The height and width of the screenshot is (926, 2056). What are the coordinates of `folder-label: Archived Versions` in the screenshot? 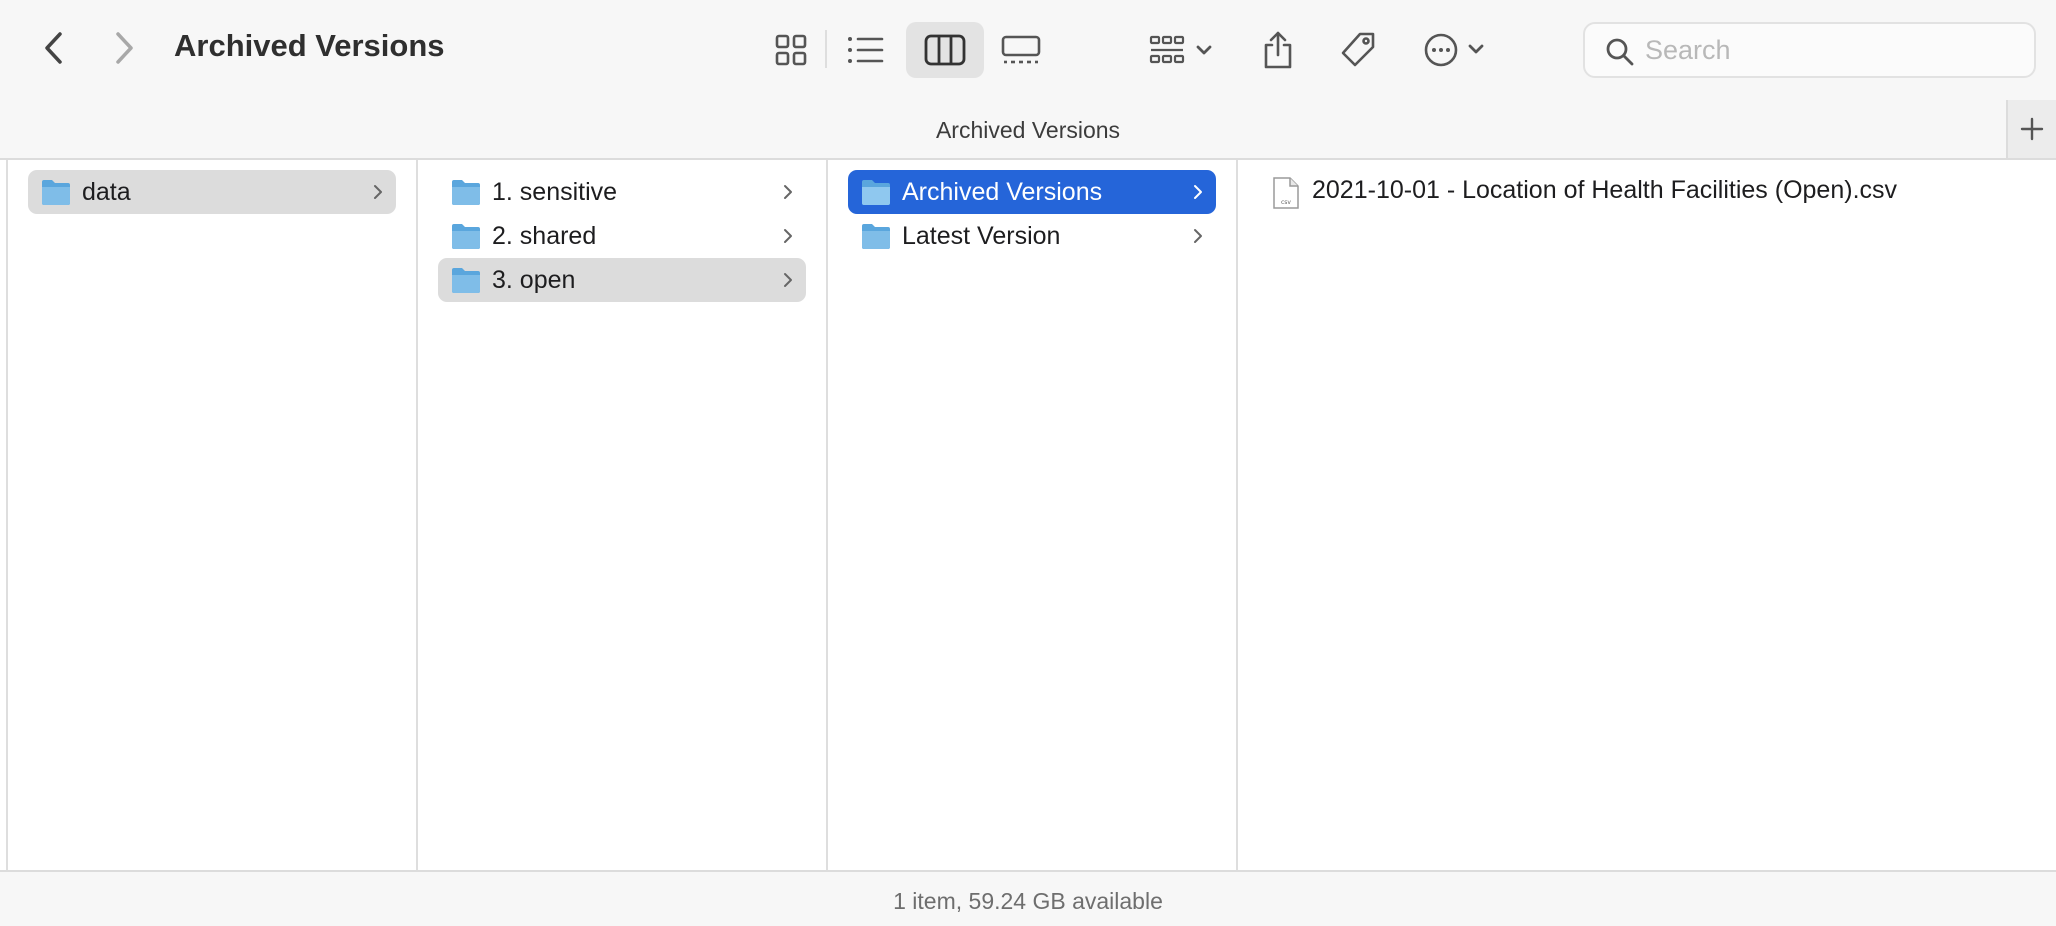 It's located at (1002, 192).